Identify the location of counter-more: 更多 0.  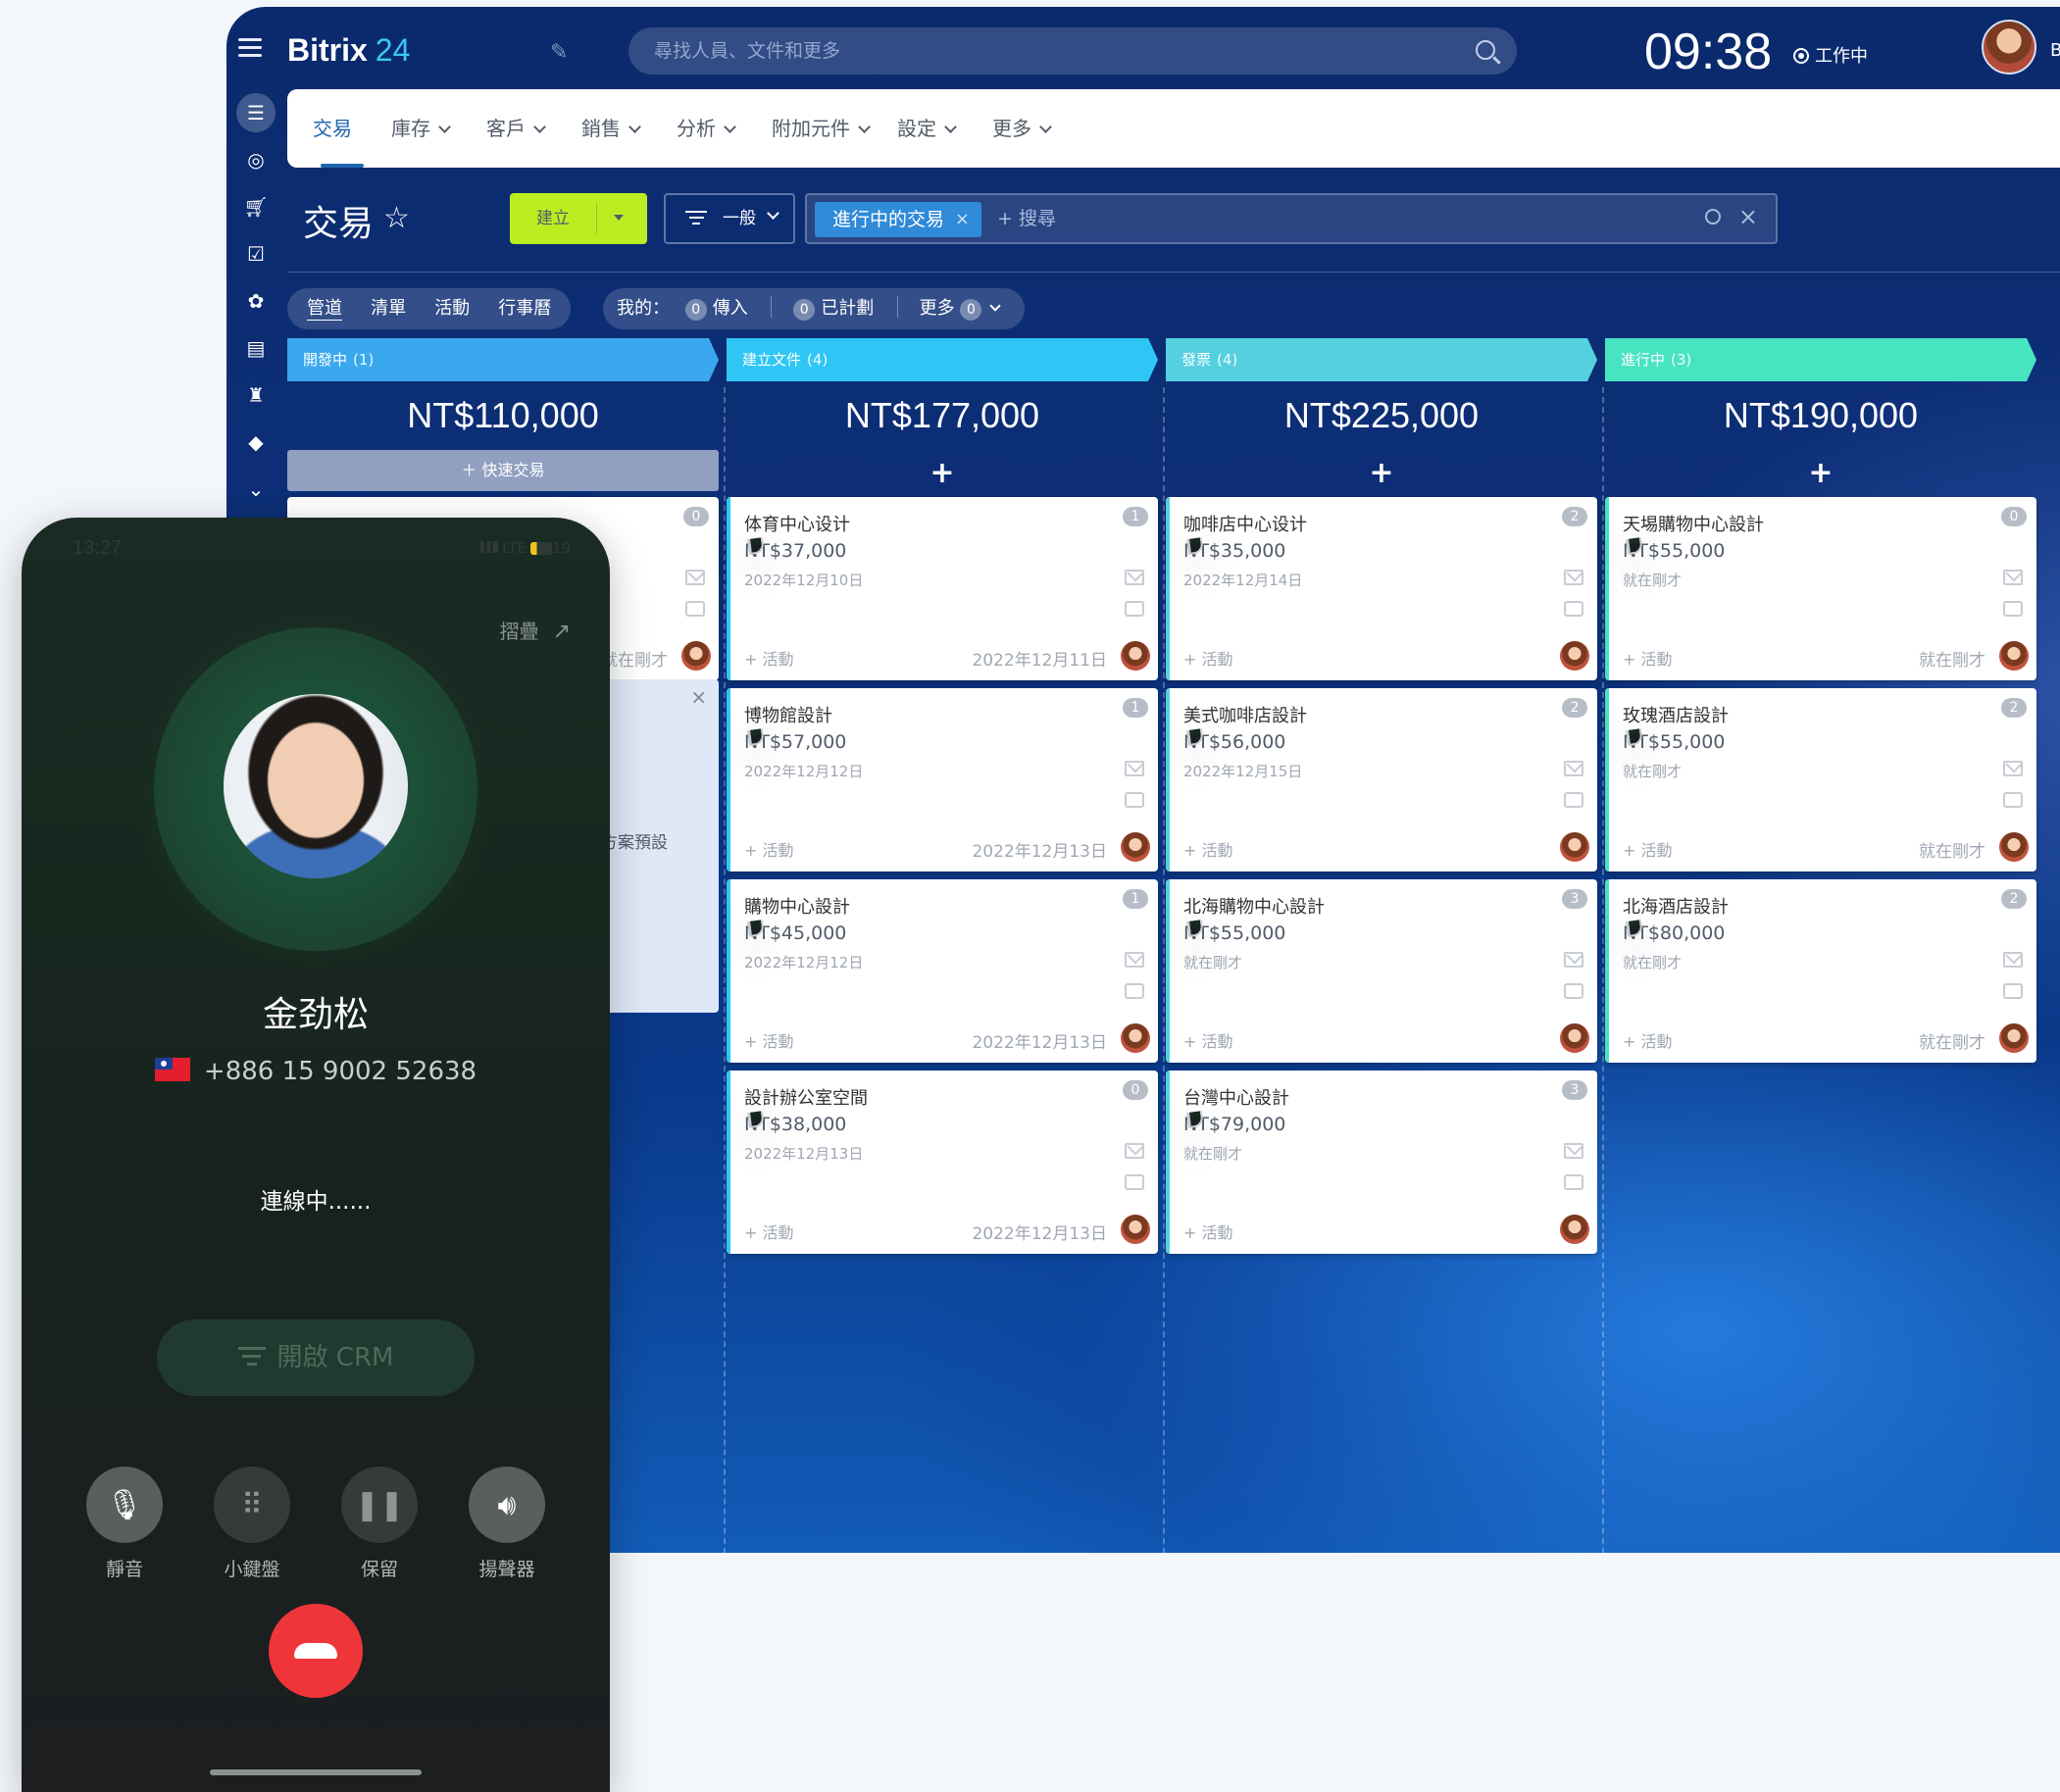
(961, 308).